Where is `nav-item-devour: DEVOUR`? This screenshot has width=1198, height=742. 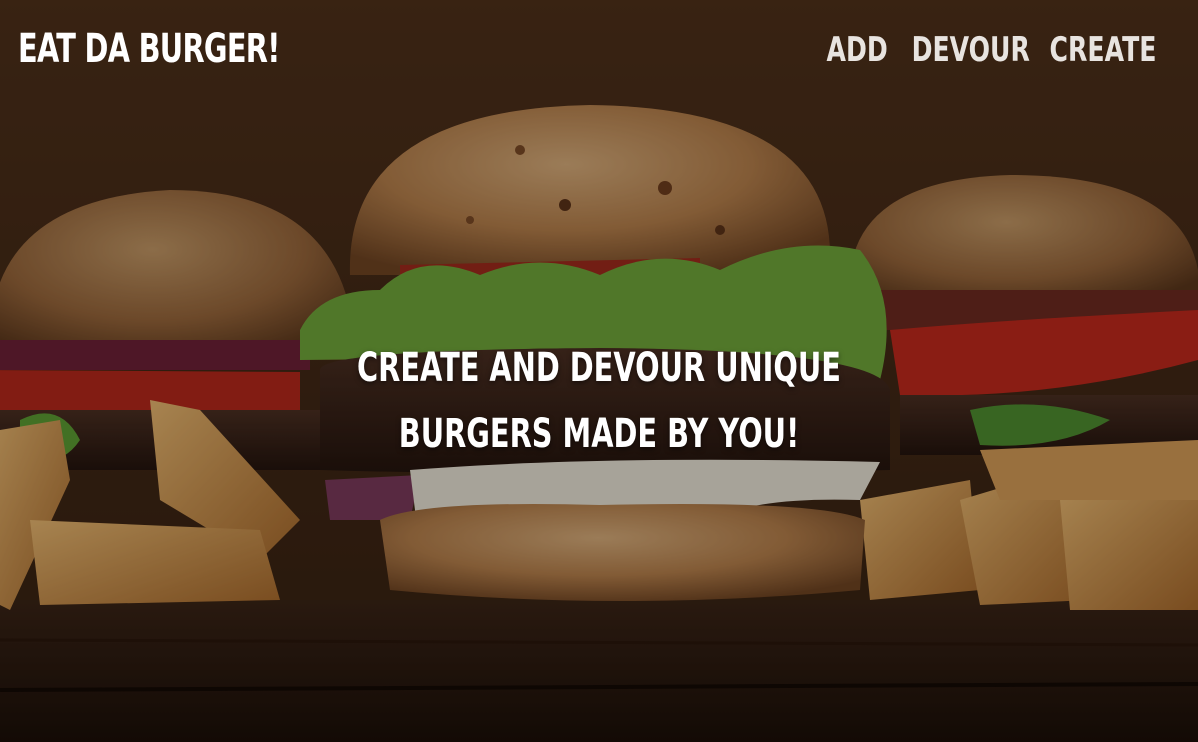
nav-item-devour: DEVOUR is located at coordinates (949, 50).